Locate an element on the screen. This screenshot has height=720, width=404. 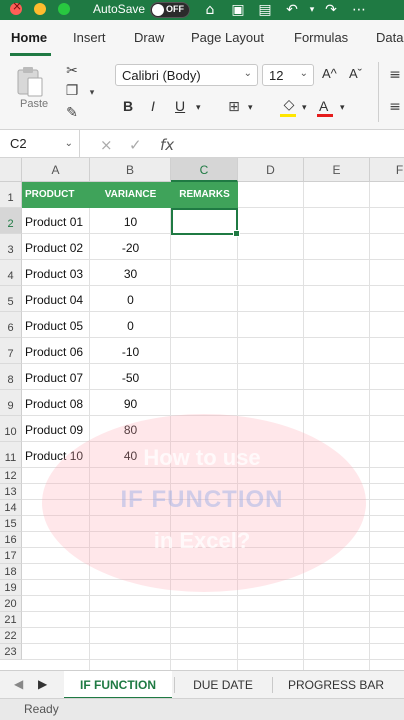
row-header: 9 is located at coordinates (11, 403).